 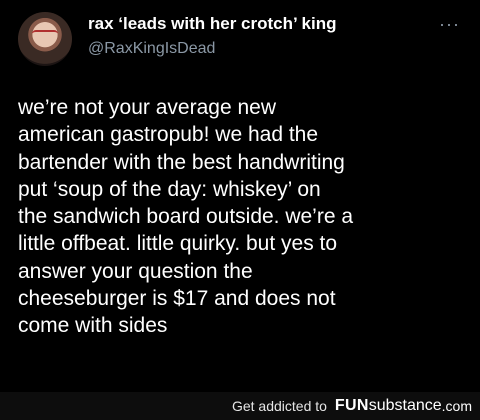 I want to click on brand-fun: FUN, so click(x=351, y=405).